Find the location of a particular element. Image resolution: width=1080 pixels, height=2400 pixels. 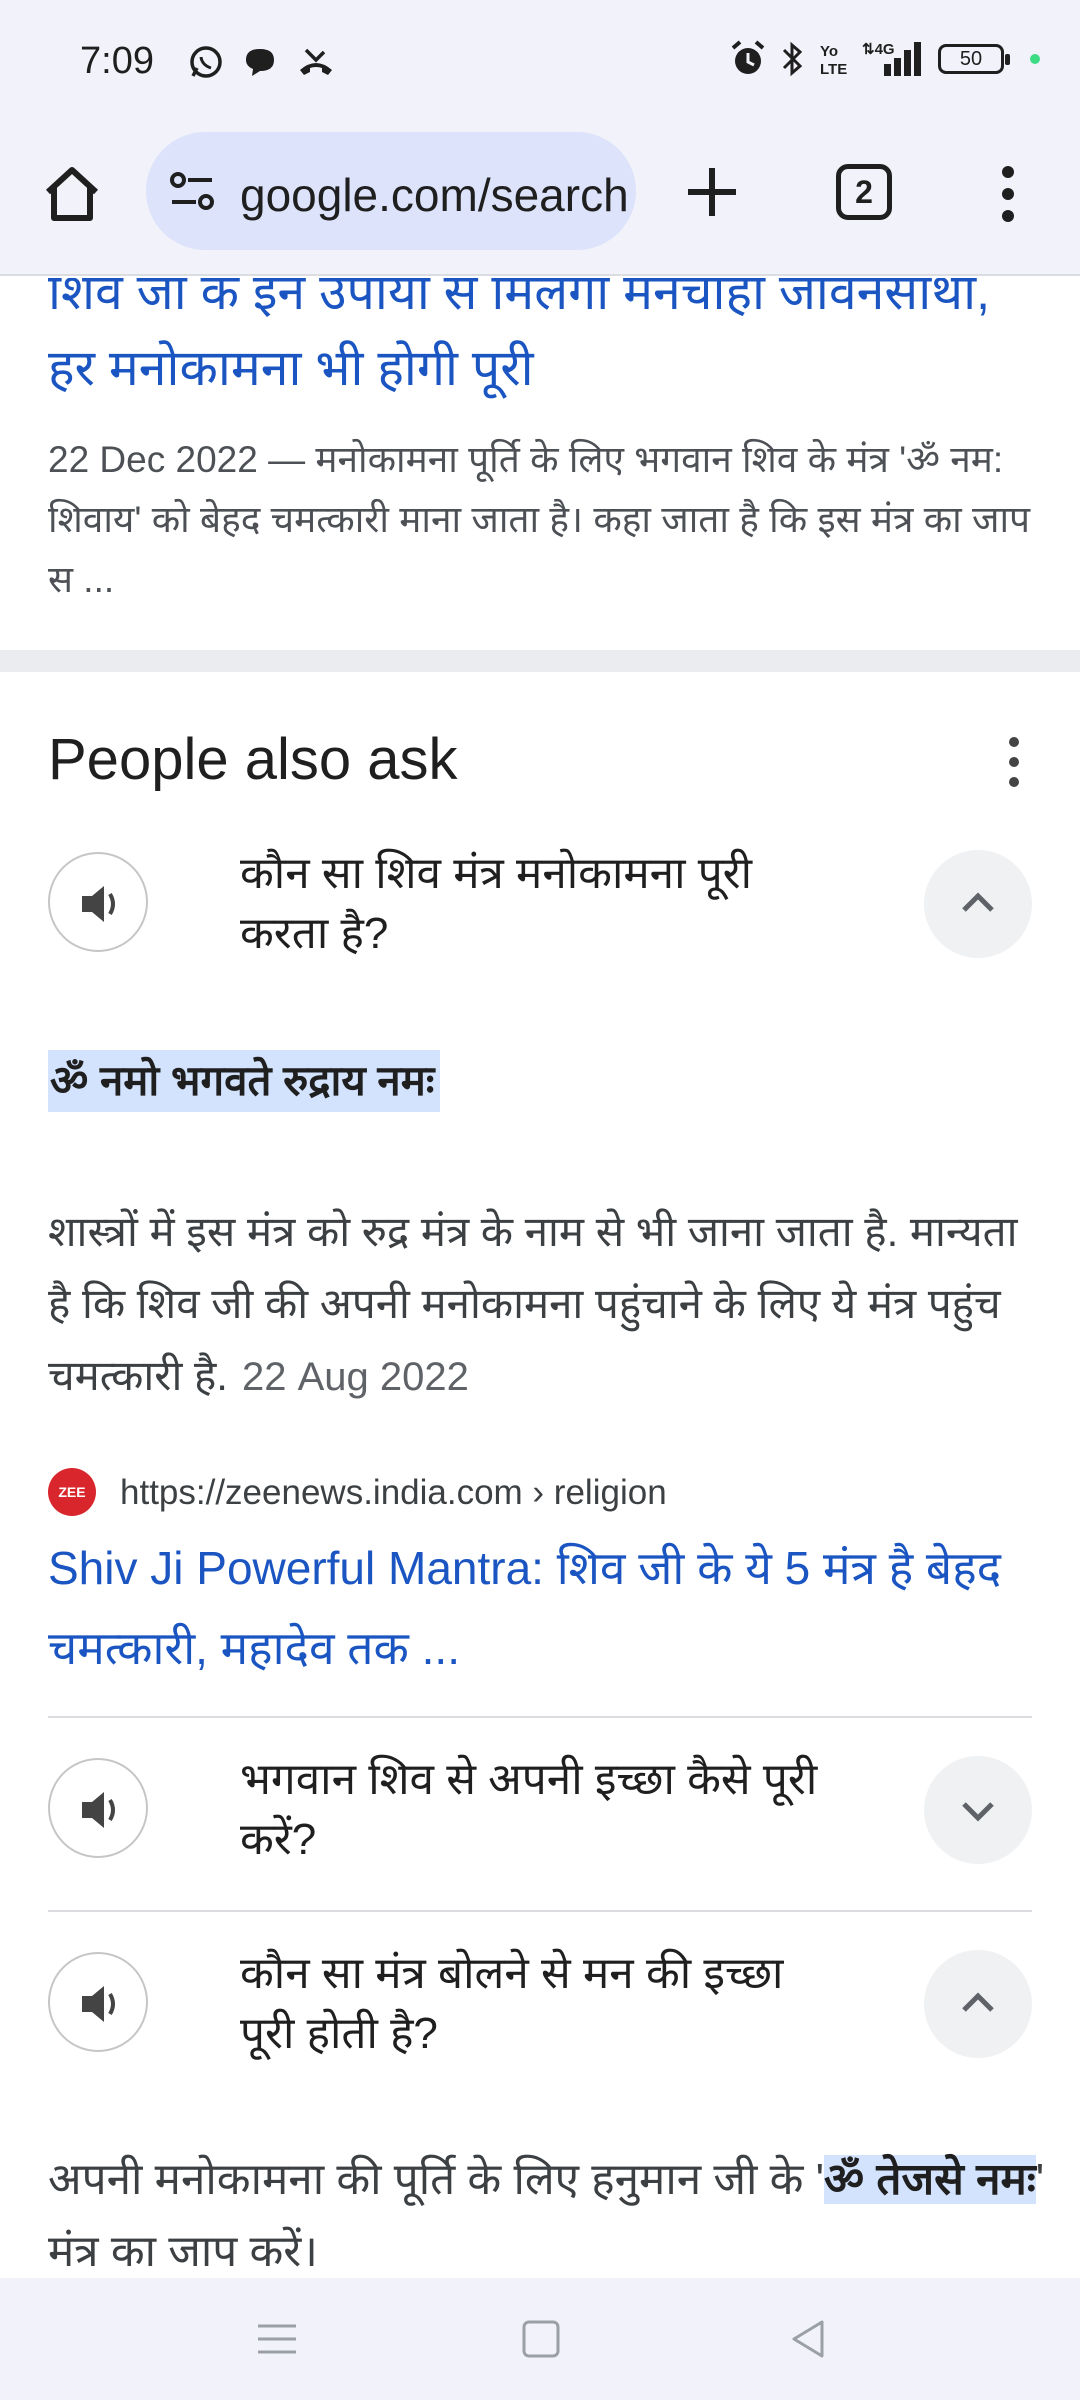

answer-date: 22 Aug 2022 is located at coordinates (355, 1377).